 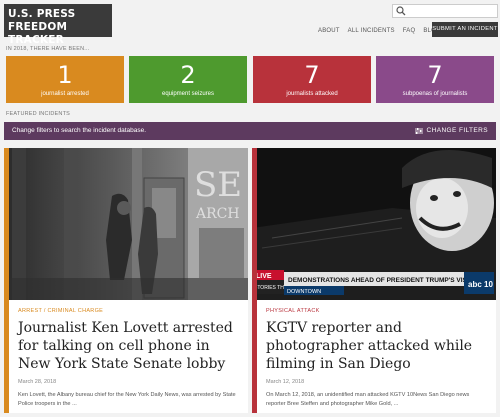 What do you see at coordinates (129, 311) in the screenshot?
I see `card-category: ARREST / CRIMINAL CHARGE` at bounding box center [129, 311].